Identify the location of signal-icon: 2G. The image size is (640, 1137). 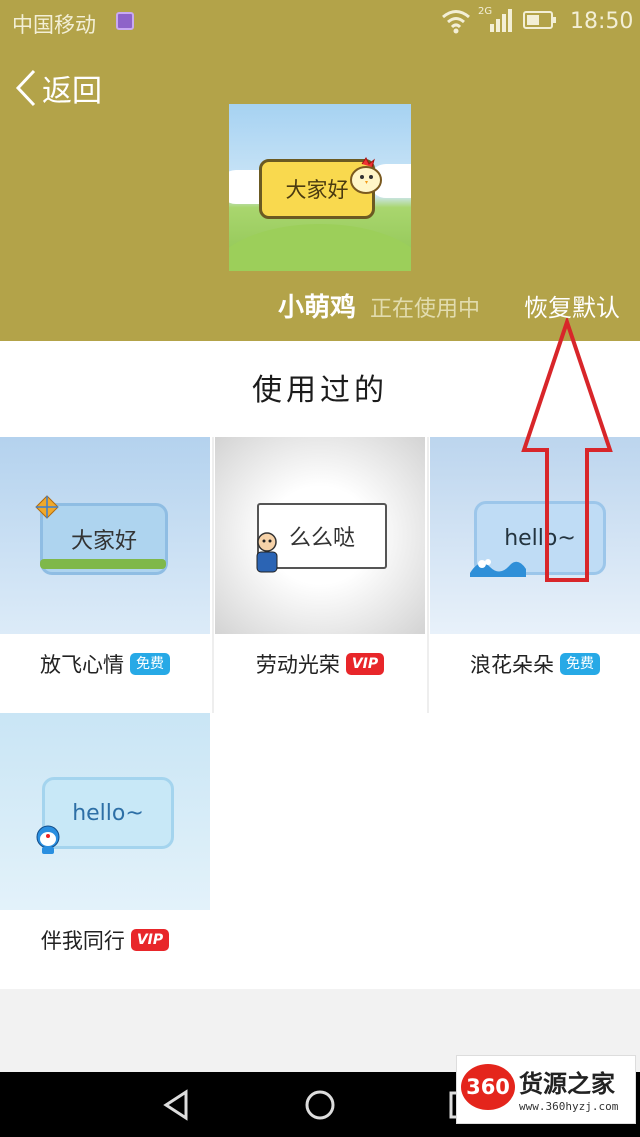
(496, 20).